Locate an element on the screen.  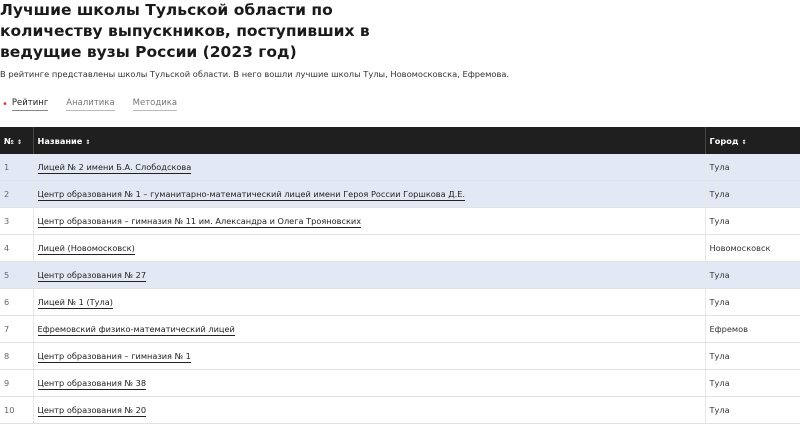
row-name-cell: Центр образования – гимназия № 1 is located at coordinates (369, 356).